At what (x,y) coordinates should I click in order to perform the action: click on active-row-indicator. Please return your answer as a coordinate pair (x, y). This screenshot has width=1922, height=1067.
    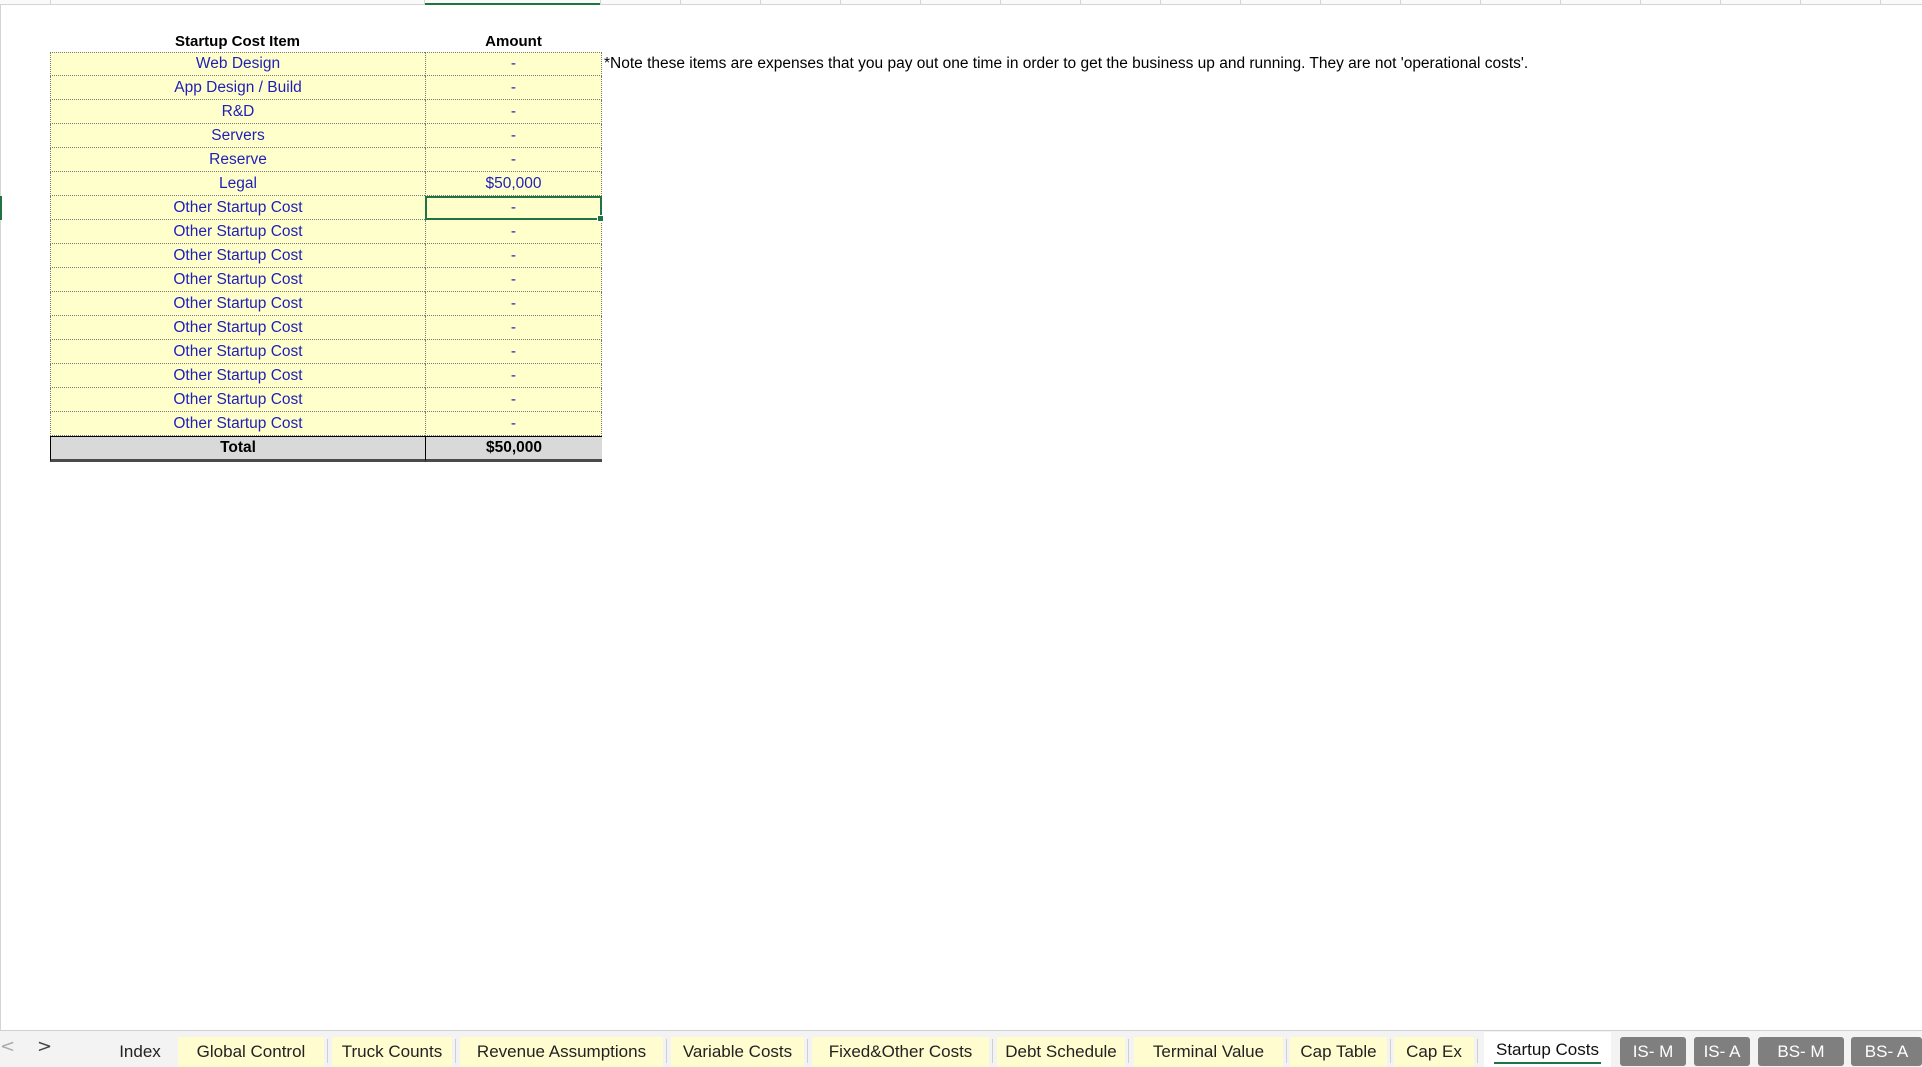
    Looking at the image, I should click on (1, 208).